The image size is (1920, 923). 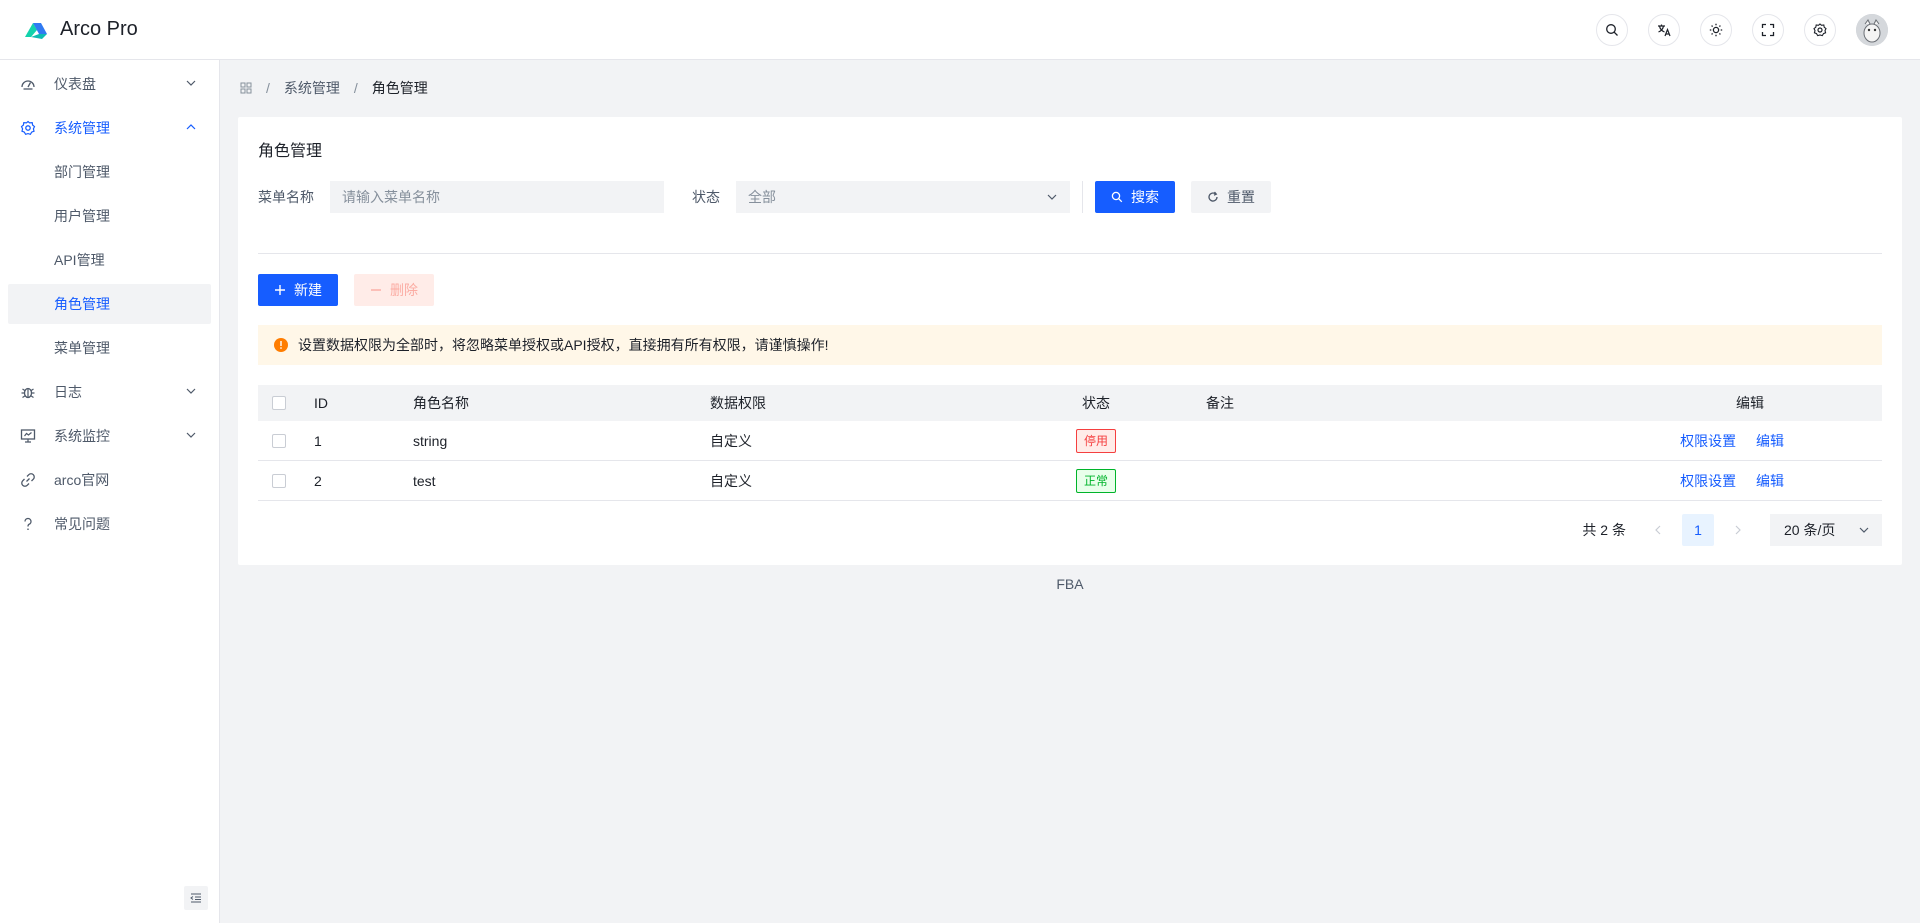 What do you see at coordinates (82, 480) in the screenshot?
I see `sidebar-item-label: arco官网` at bounding box center [82, 480].